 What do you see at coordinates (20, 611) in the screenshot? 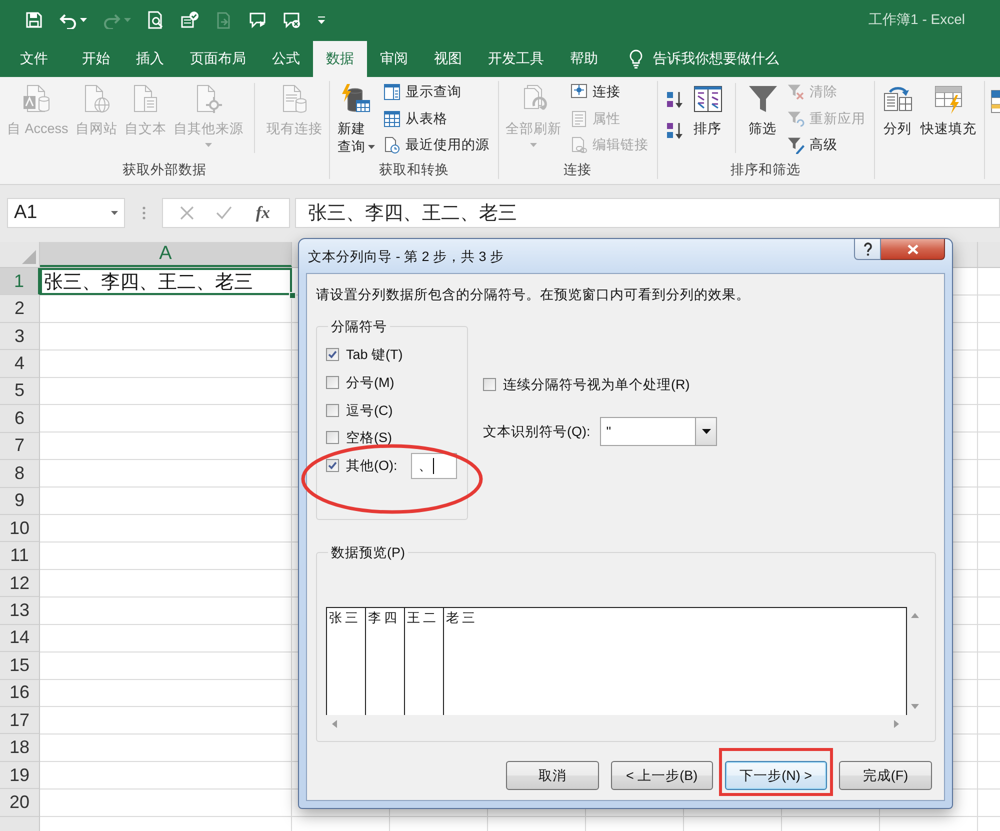
I see `row-header: 13` at bounding box center [20, 611].